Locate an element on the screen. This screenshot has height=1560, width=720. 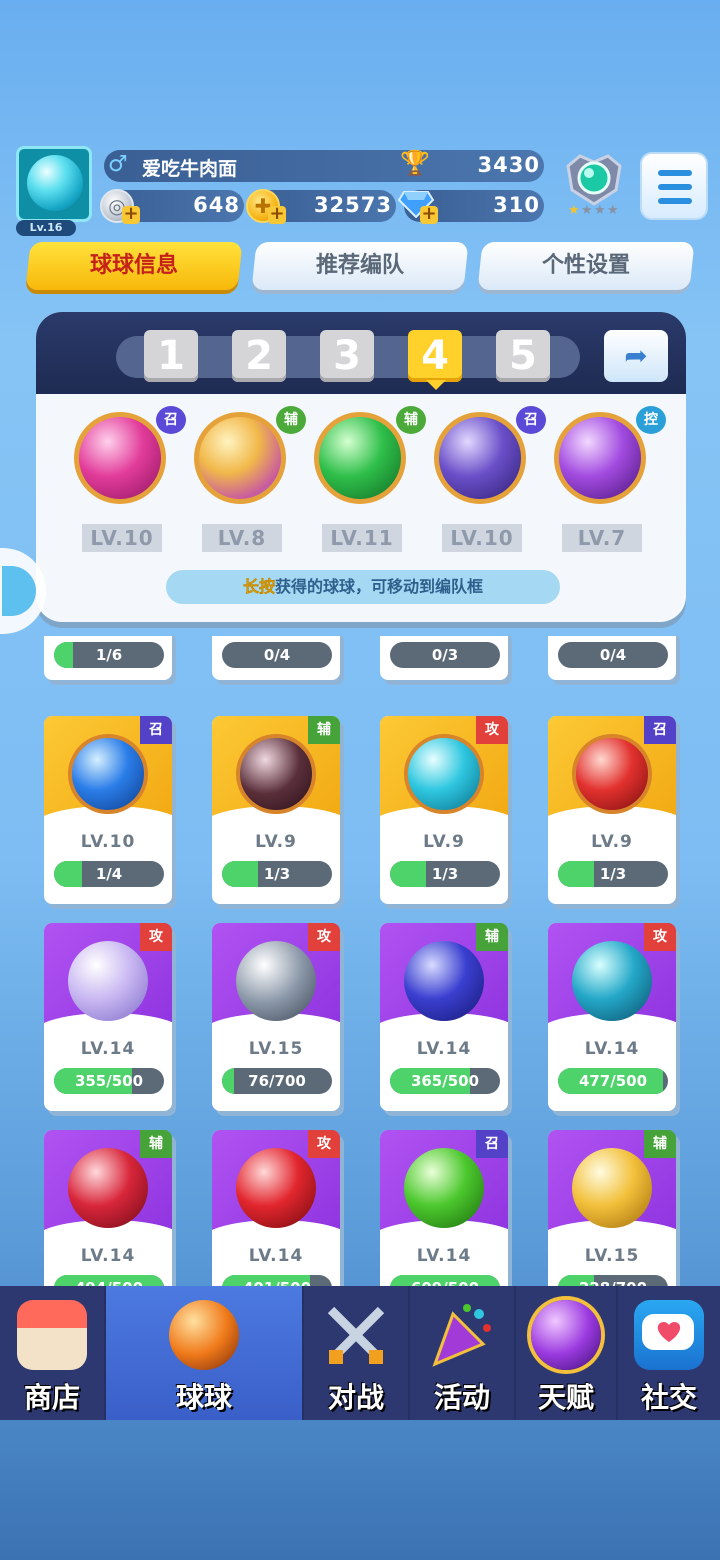
trophy-count: 3430 is located at coordinates (508, 165).